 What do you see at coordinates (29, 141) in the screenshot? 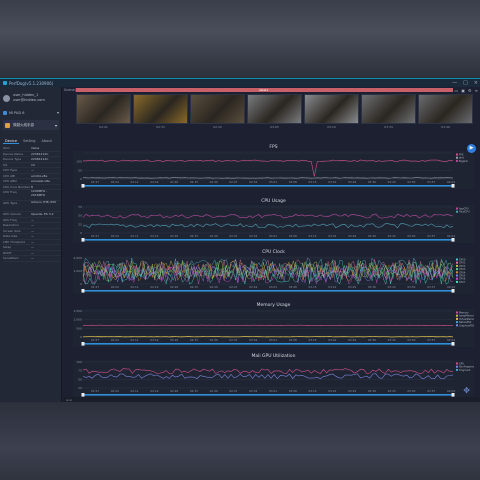
I see `tab-setting: Setting` at bounding box center [29, 141].